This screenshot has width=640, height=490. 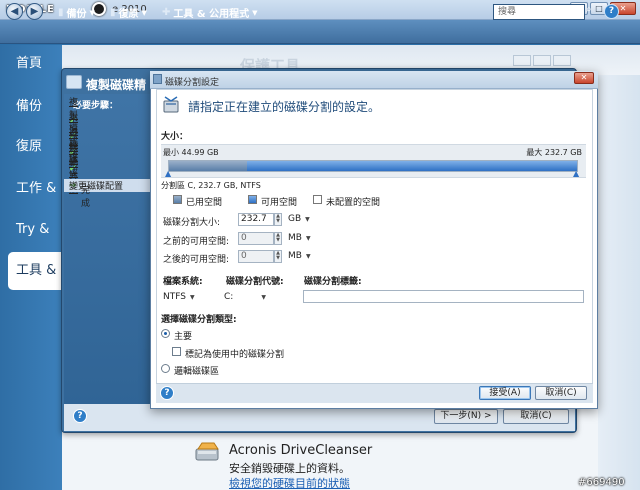 What do you see at coordinates (174, 297) in the screenshot?
I see `file-system-value: NTFS` at bounding box center [174, 297].